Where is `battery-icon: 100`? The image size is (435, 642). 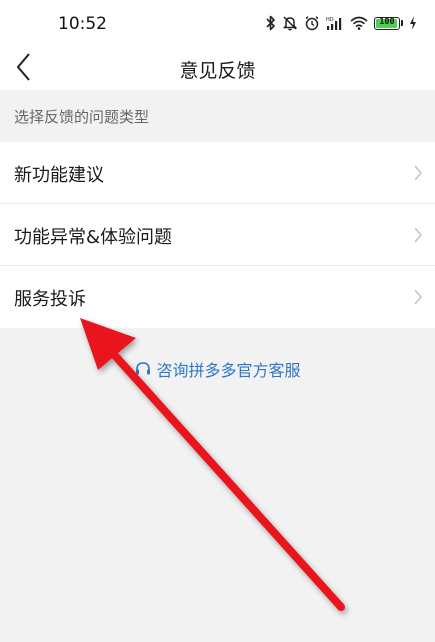
battery-icon: 100 is located at coordinates (387, 23).